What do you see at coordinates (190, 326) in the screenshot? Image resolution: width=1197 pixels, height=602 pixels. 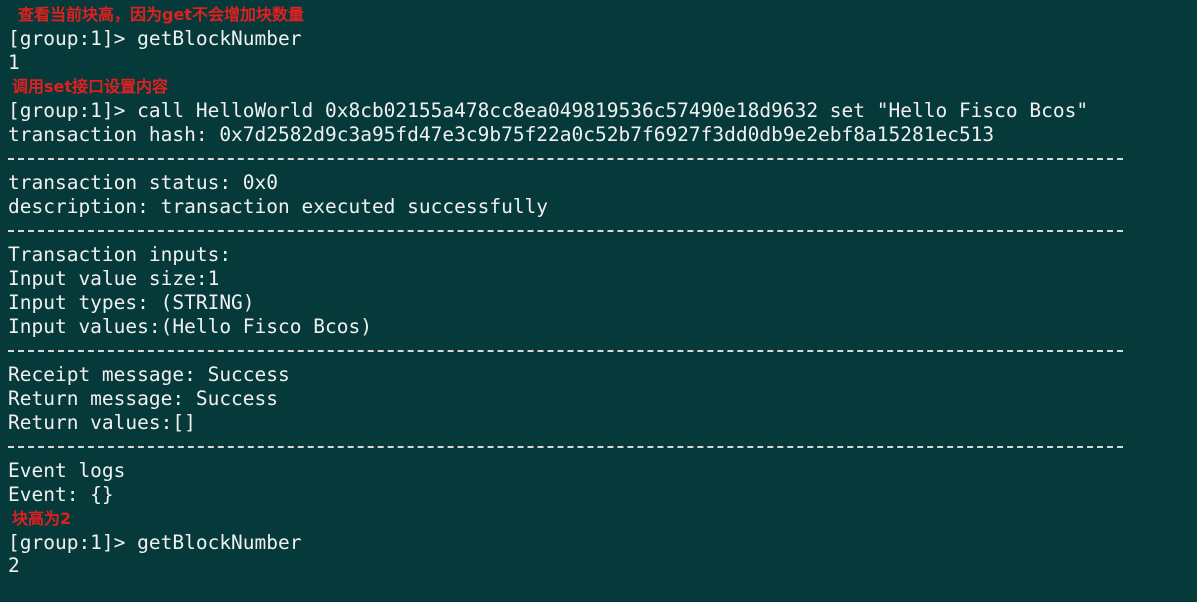 I see `input-values: Input values:(Hello Fisco Bcos)` at bounding box center [190, 326].